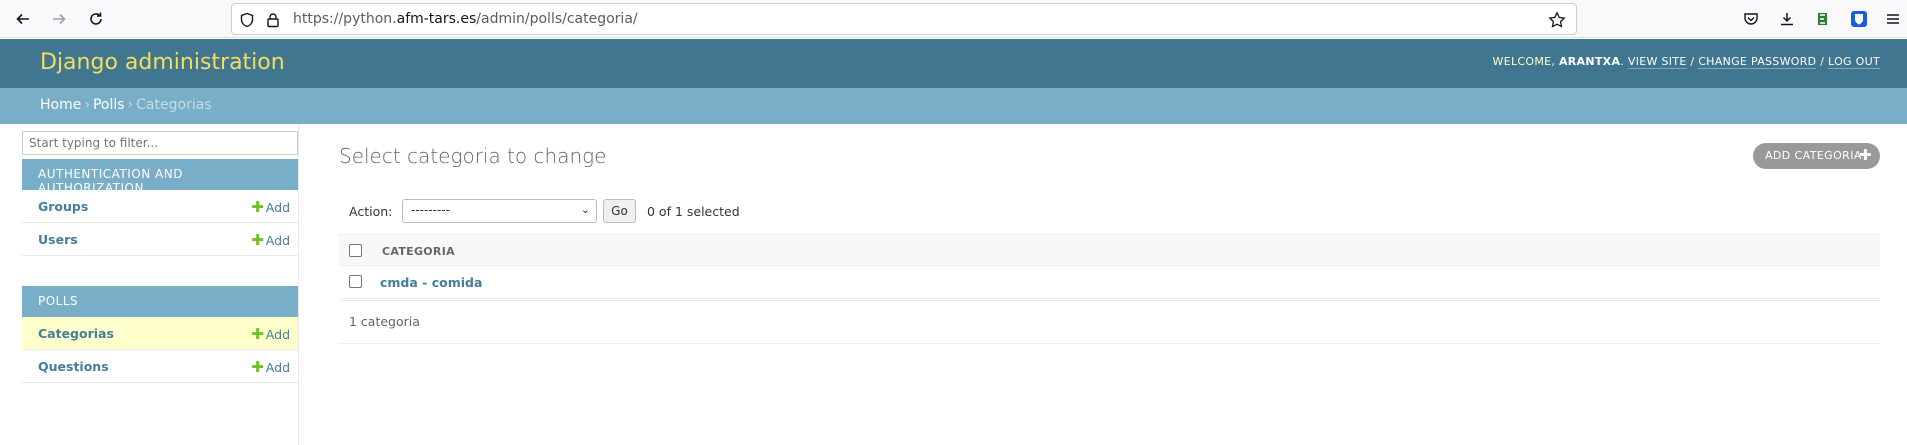 The height and width of the screenshot is (445, 1907). What do you see at coordinates (96, 19) in the screenshot?
I see `reload-icon` at bounding box center [96, 19].